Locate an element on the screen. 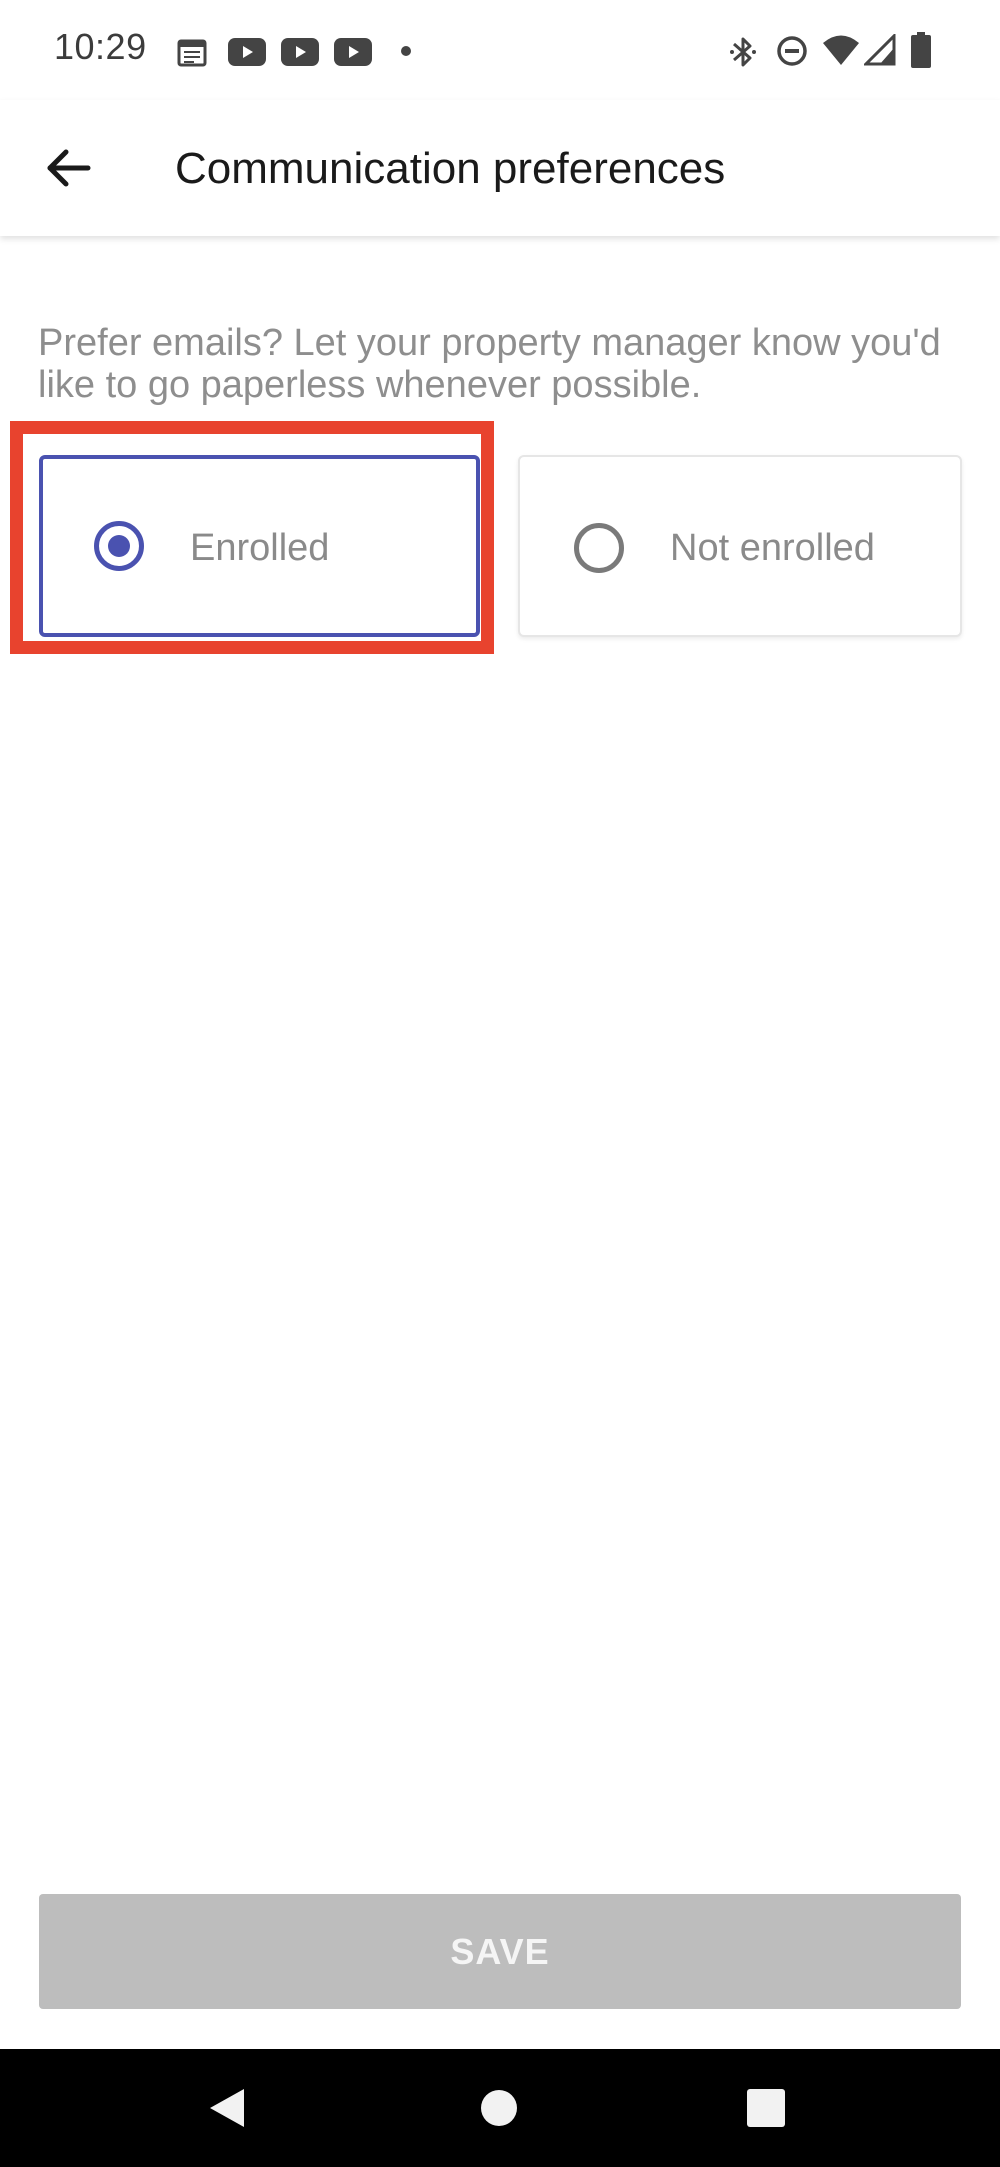  option-label: Enrolled is located at coordinates (260, 548).